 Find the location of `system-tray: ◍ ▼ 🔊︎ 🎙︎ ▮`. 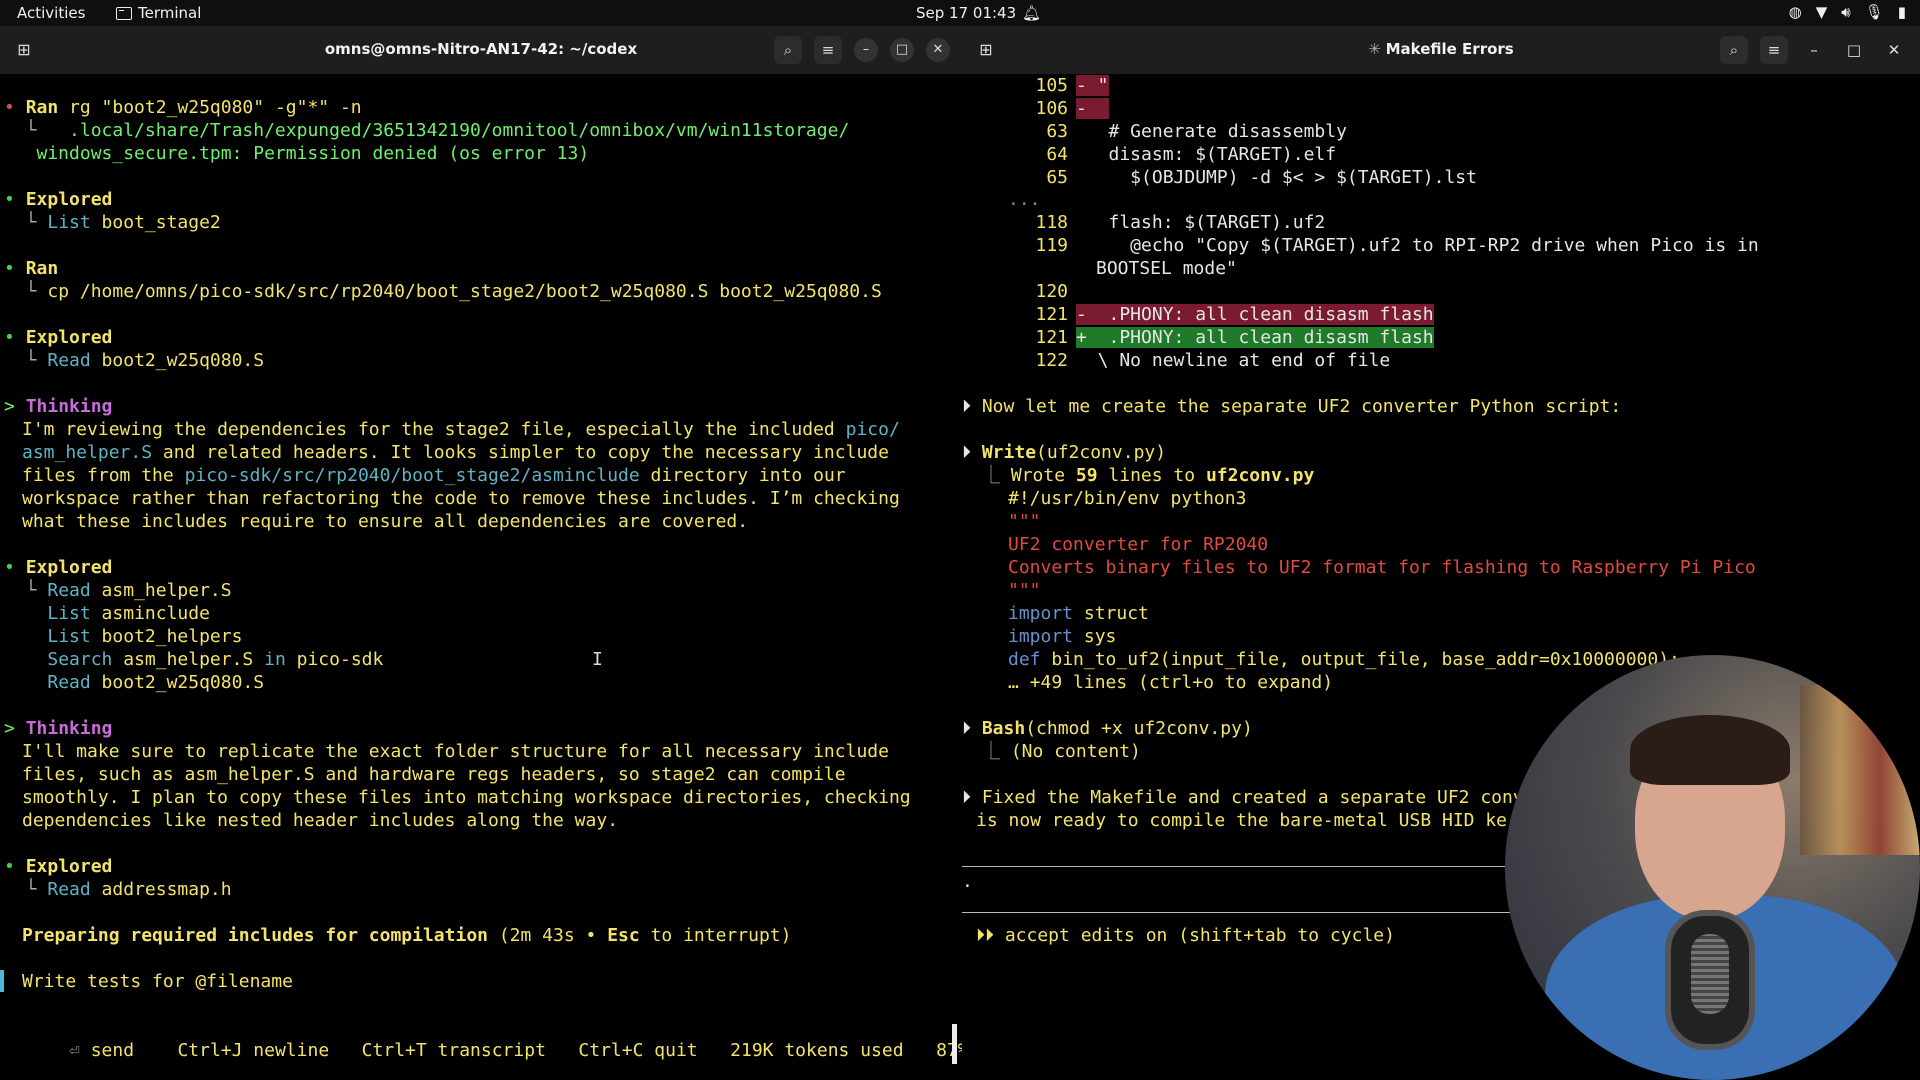

system-tray: ◍ ▼ 🔊︎ 🎙︎ ▮ is located at coordinates (1847, 12).